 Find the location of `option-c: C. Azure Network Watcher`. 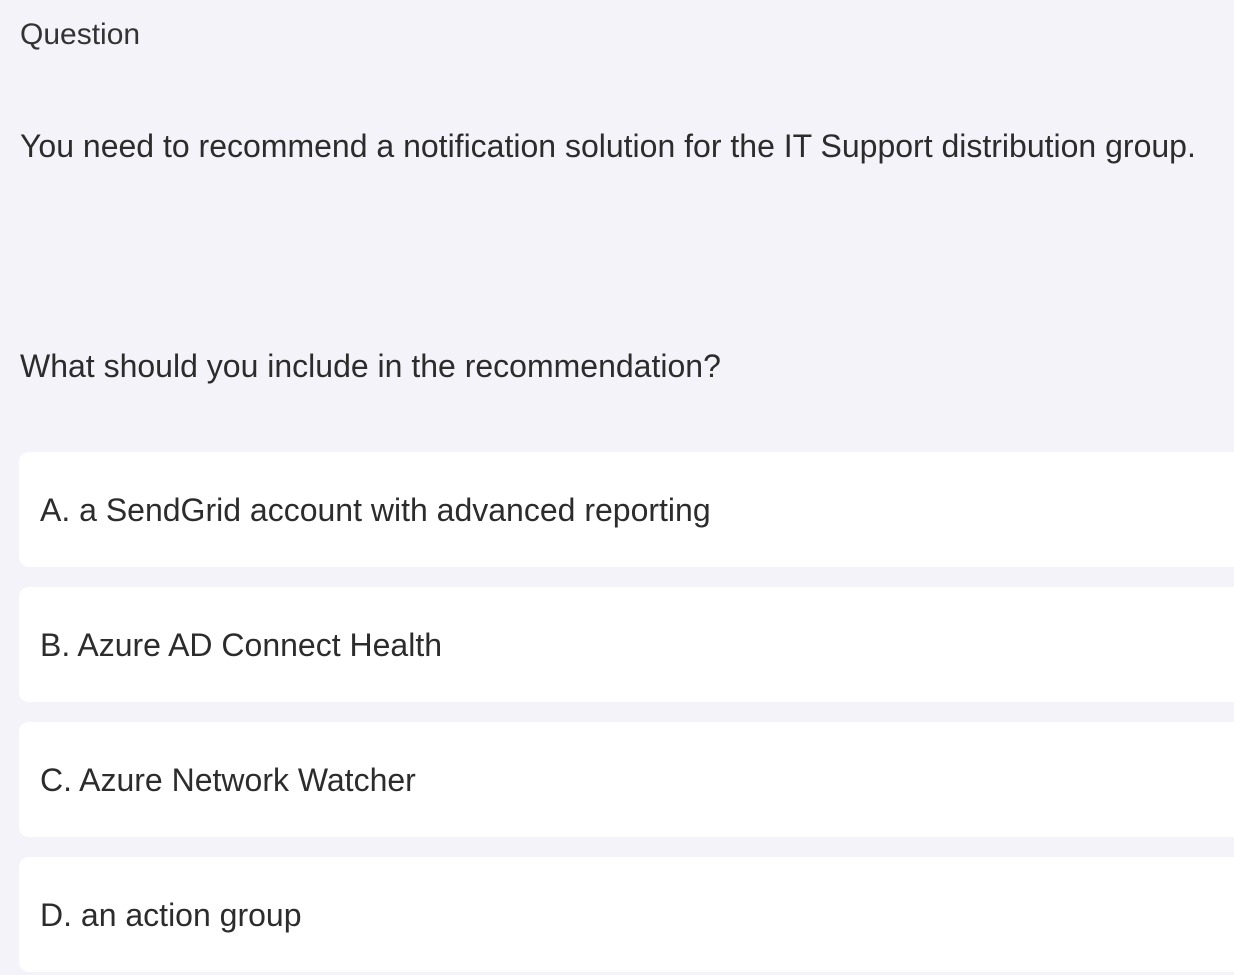

option-c: C. Azure Network Watcher is located at coordinates (626, 779).